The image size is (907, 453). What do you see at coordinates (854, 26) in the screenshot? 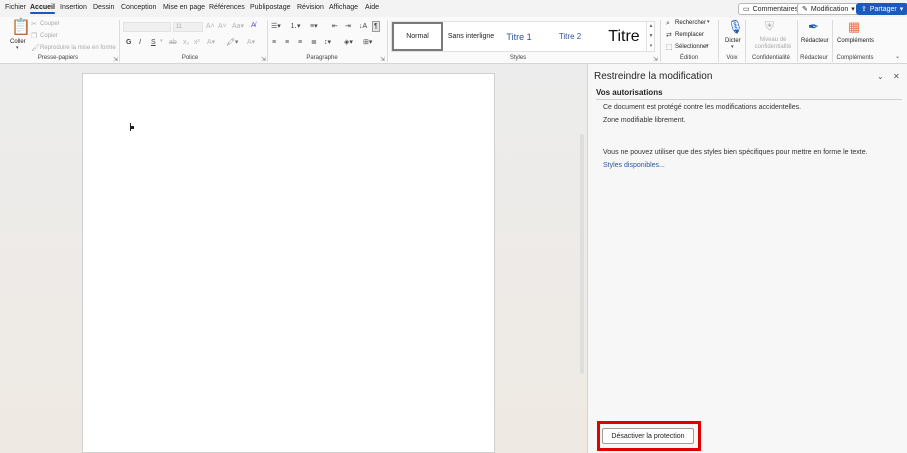
I see `addins-grid-icon: ▦` at bounding box center [854, 26].